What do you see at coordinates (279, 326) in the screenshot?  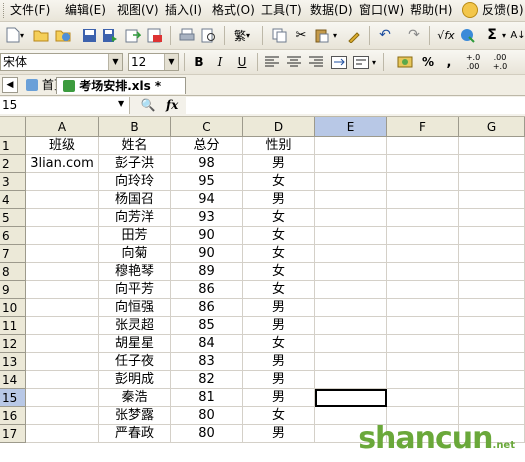 I see `cell-d11: 男` at bounding box center [279, 326].